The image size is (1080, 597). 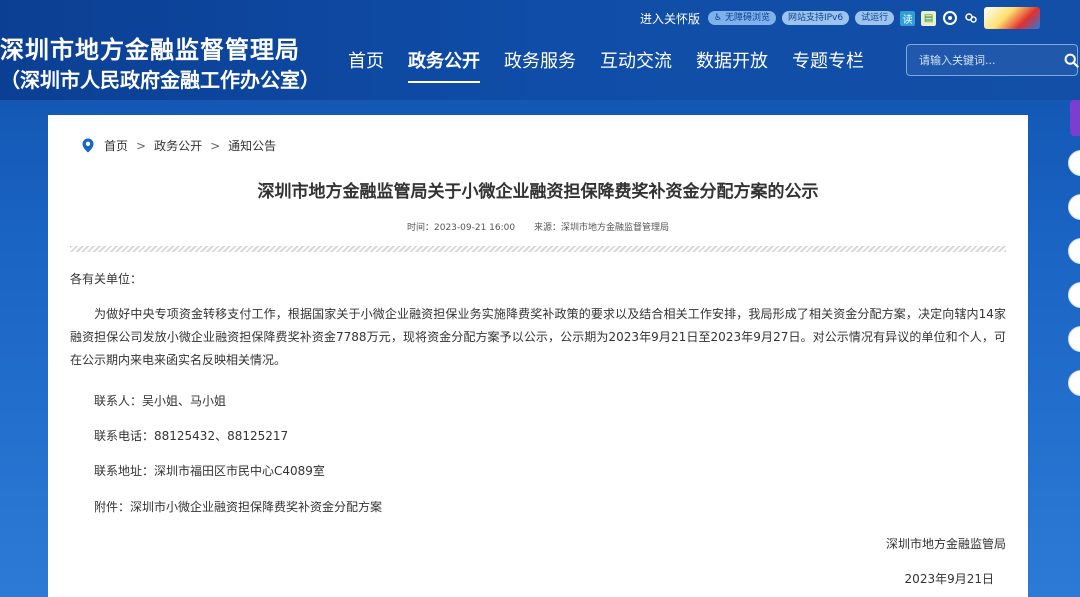 I want to click on search-box, so click(x=992, y=60).